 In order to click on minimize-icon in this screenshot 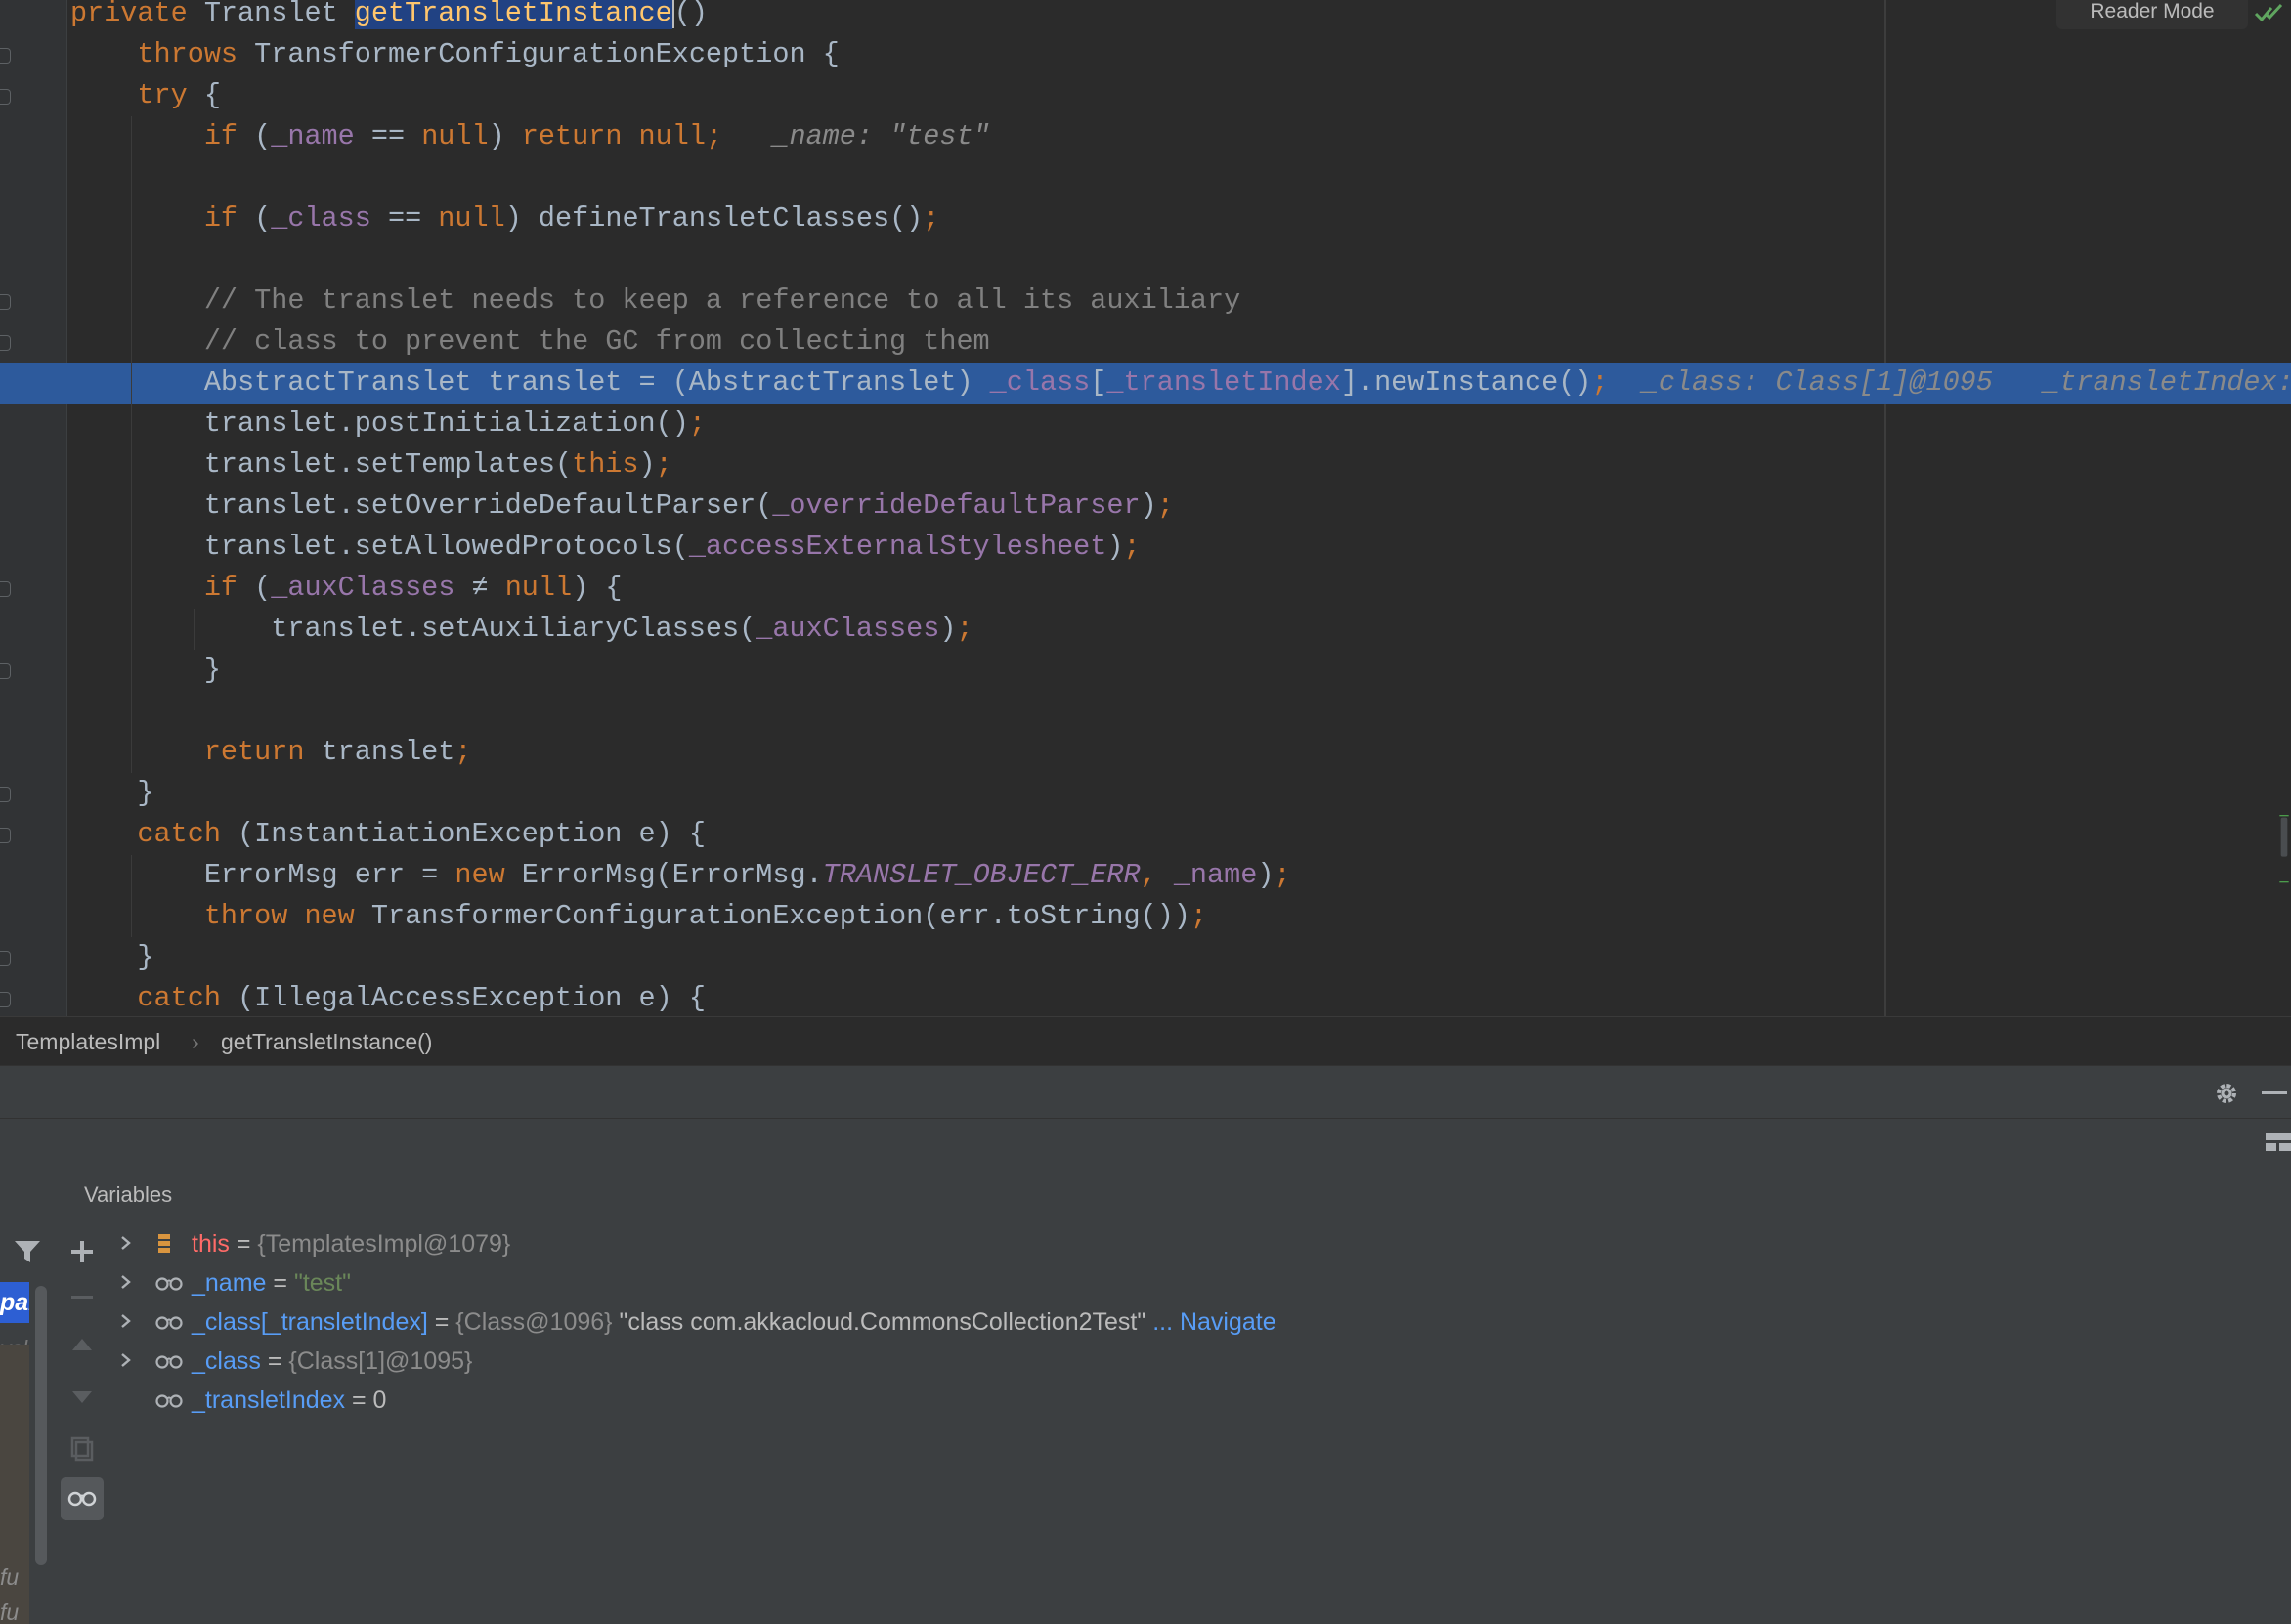, I will do `click(2274, 1093)`.